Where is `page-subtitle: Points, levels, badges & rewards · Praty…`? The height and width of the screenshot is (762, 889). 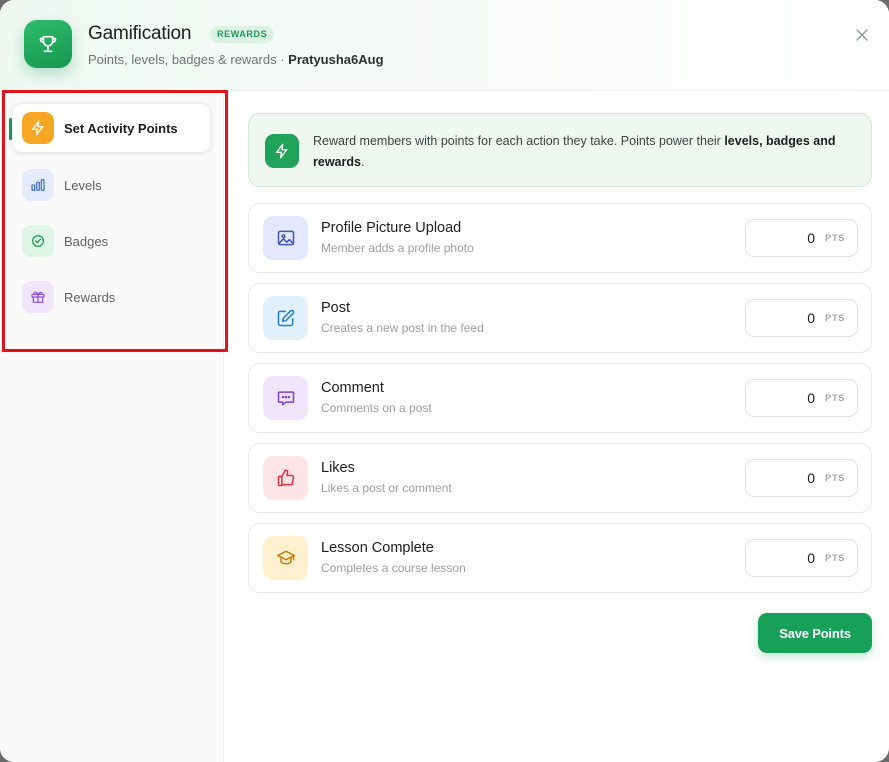 page-subtitle: Points, levels, badges & rewards · Praty… is located at coordinates (236, 59).